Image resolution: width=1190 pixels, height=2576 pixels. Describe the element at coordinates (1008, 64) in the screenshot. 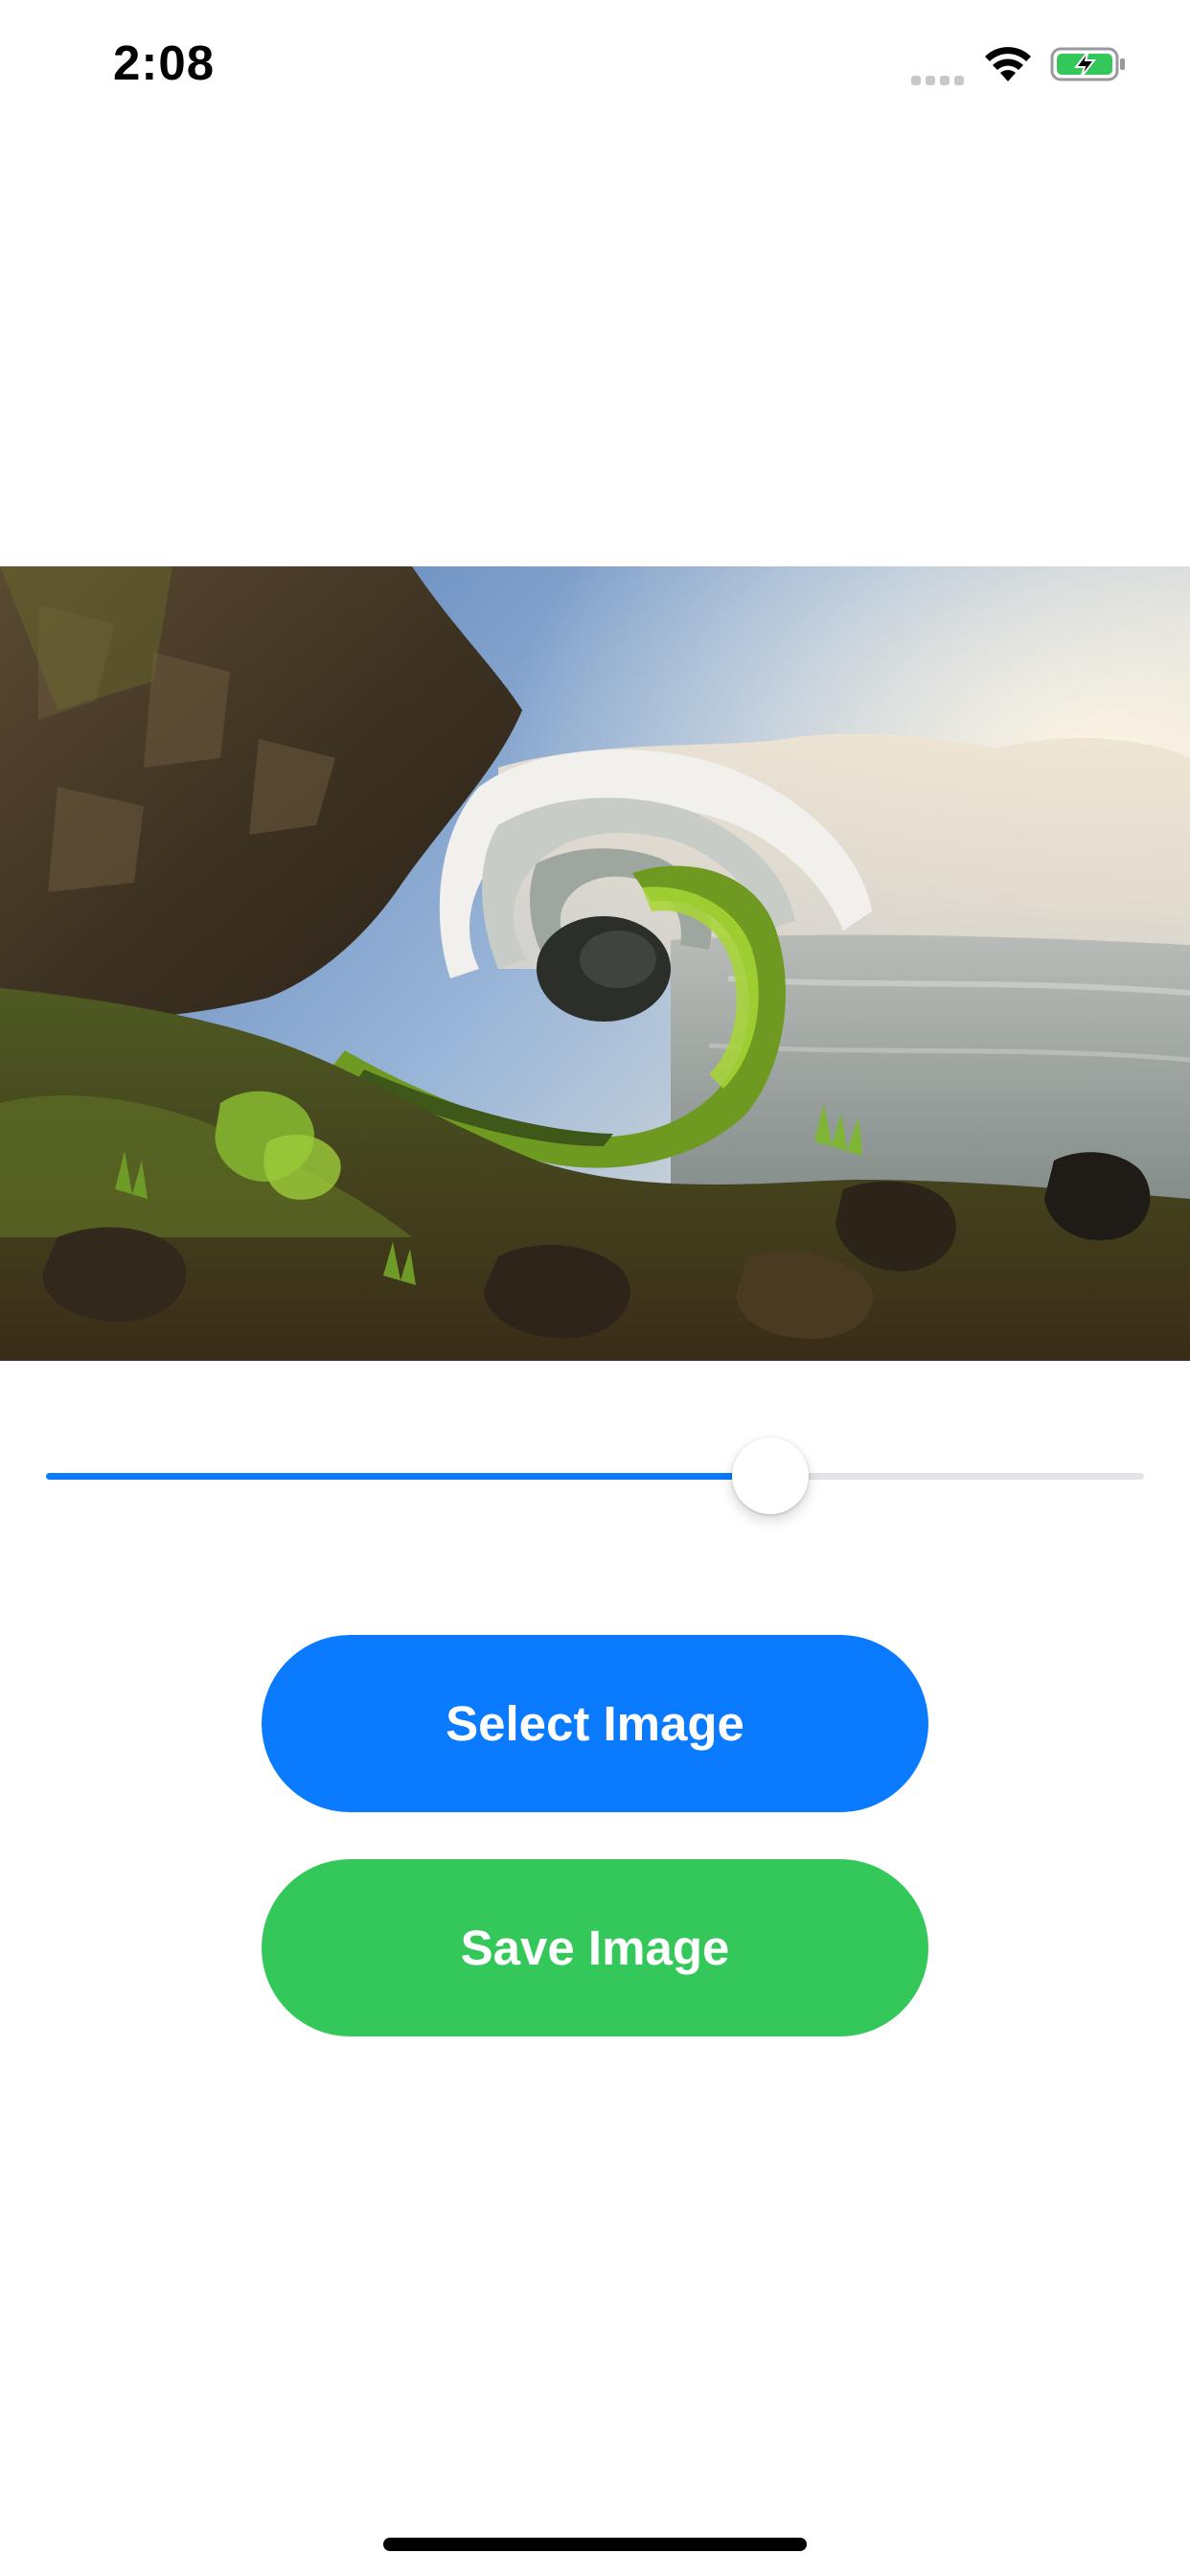

I see `wifi-icon` at that location.